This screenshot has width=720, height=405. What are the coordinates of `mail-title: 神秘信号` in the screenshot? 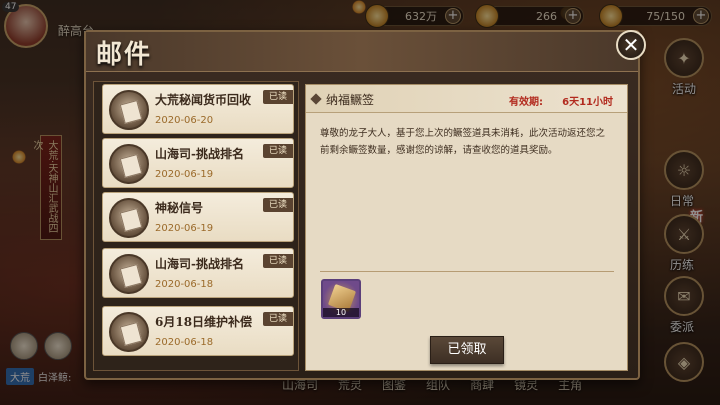 It's located at (179, 208).